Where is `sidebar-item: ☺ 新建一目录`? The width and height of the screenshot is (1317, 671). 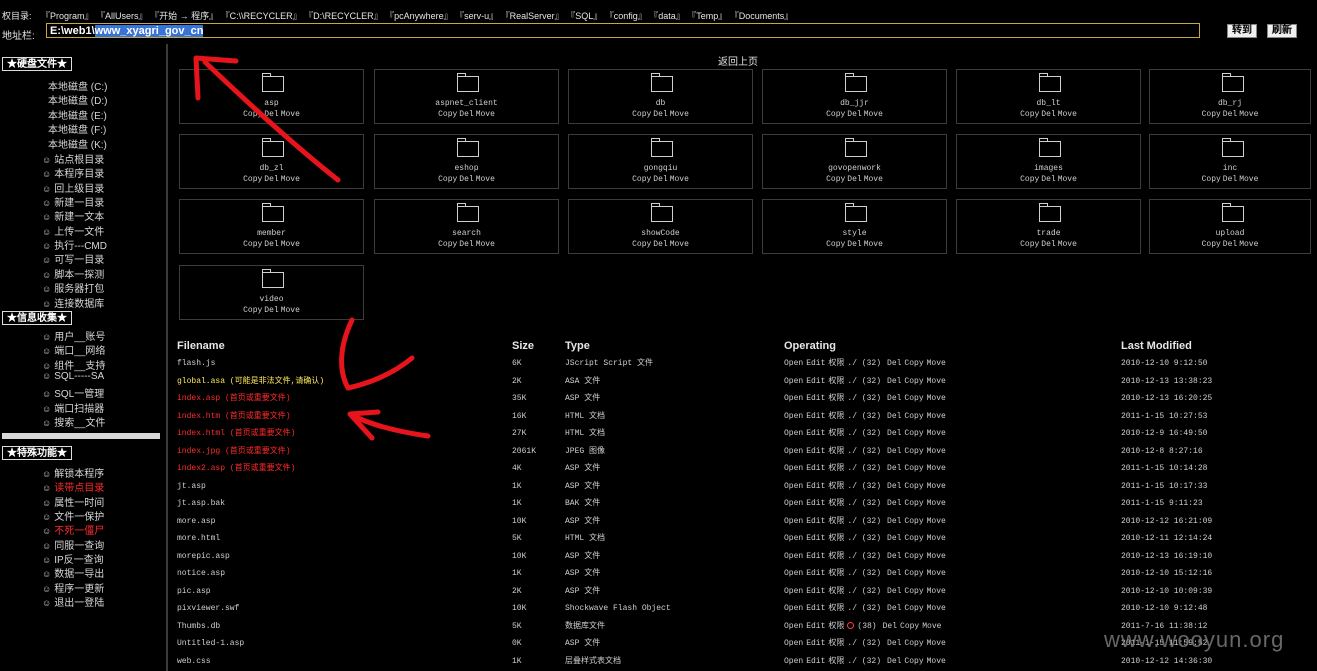 sidebar-item: ☺ 新建一目录 is located at coordinates (73, 201).